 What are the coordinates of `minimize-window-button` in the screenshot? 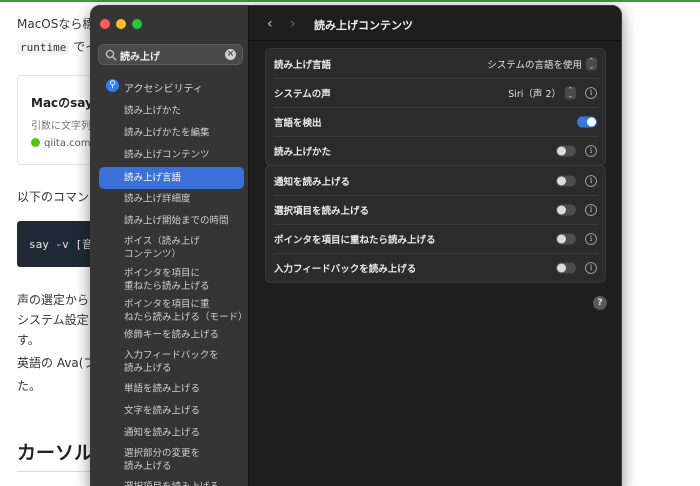 It's located at (121, 24).